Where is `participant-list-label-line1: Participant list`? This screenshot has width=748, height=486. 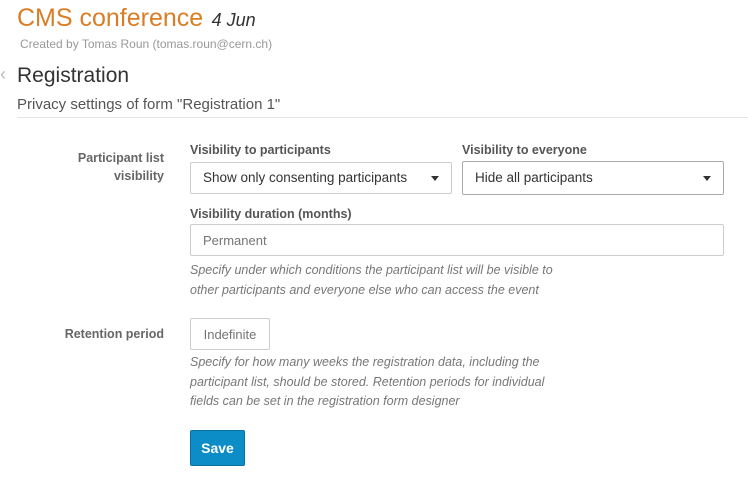 participant-list-label-line1: Participant list is located at coordinates (120, 158).